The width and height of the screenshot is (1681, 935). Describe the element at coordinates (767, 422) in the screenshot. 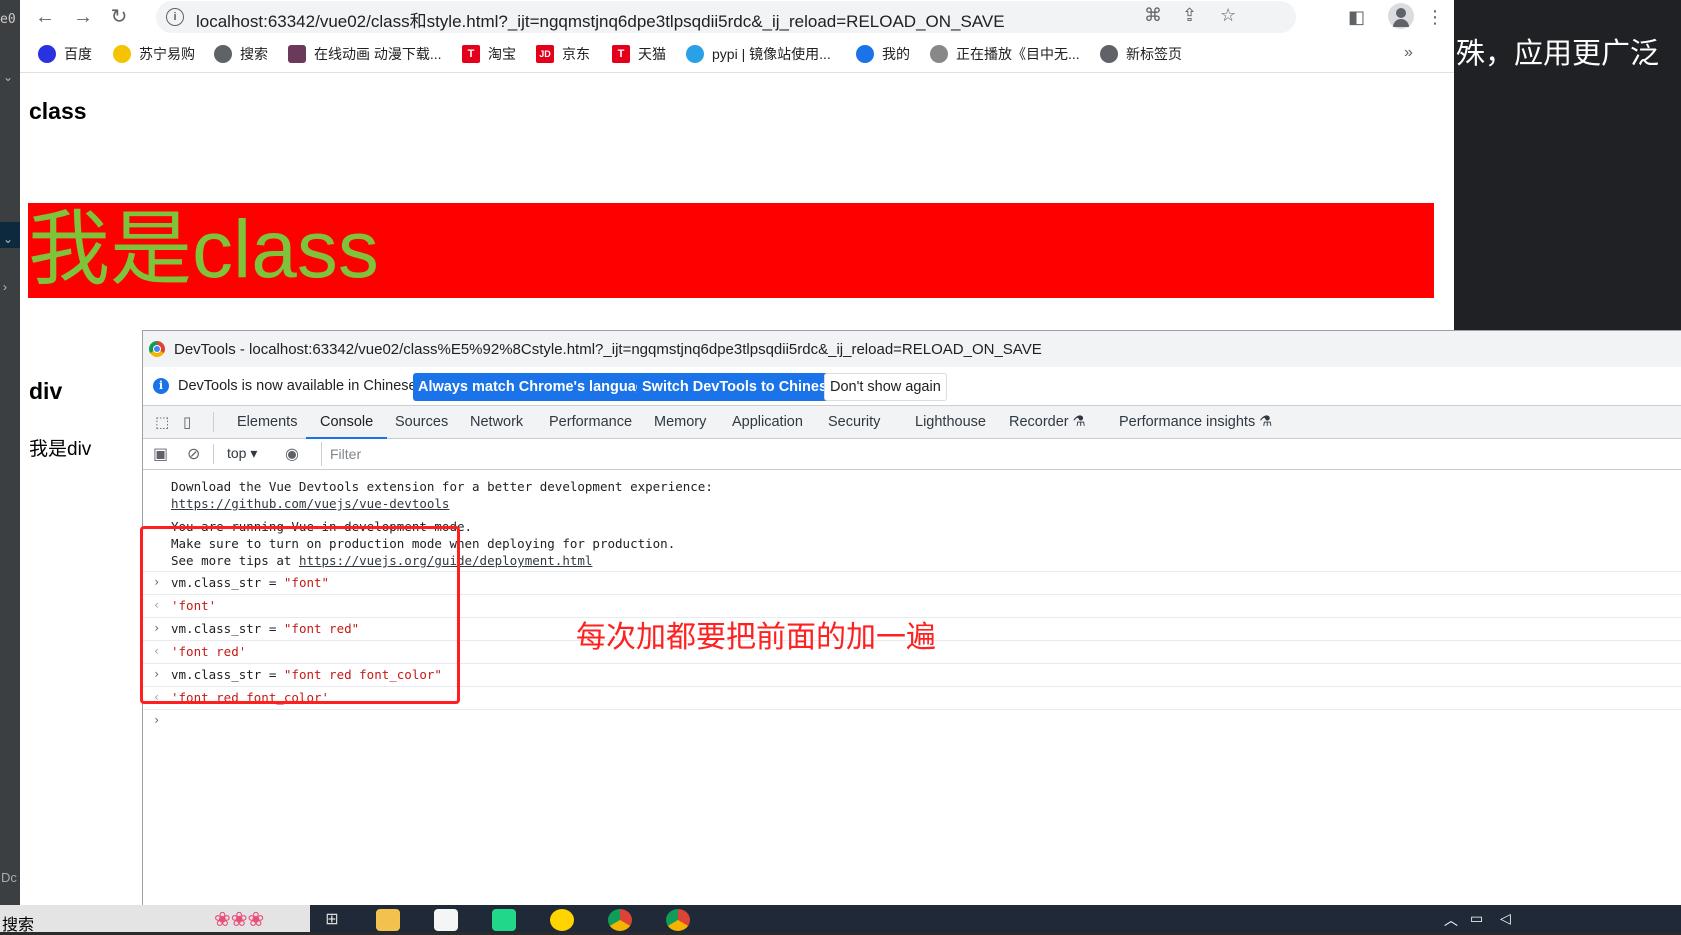

I see `tab-application: Application` at that location.